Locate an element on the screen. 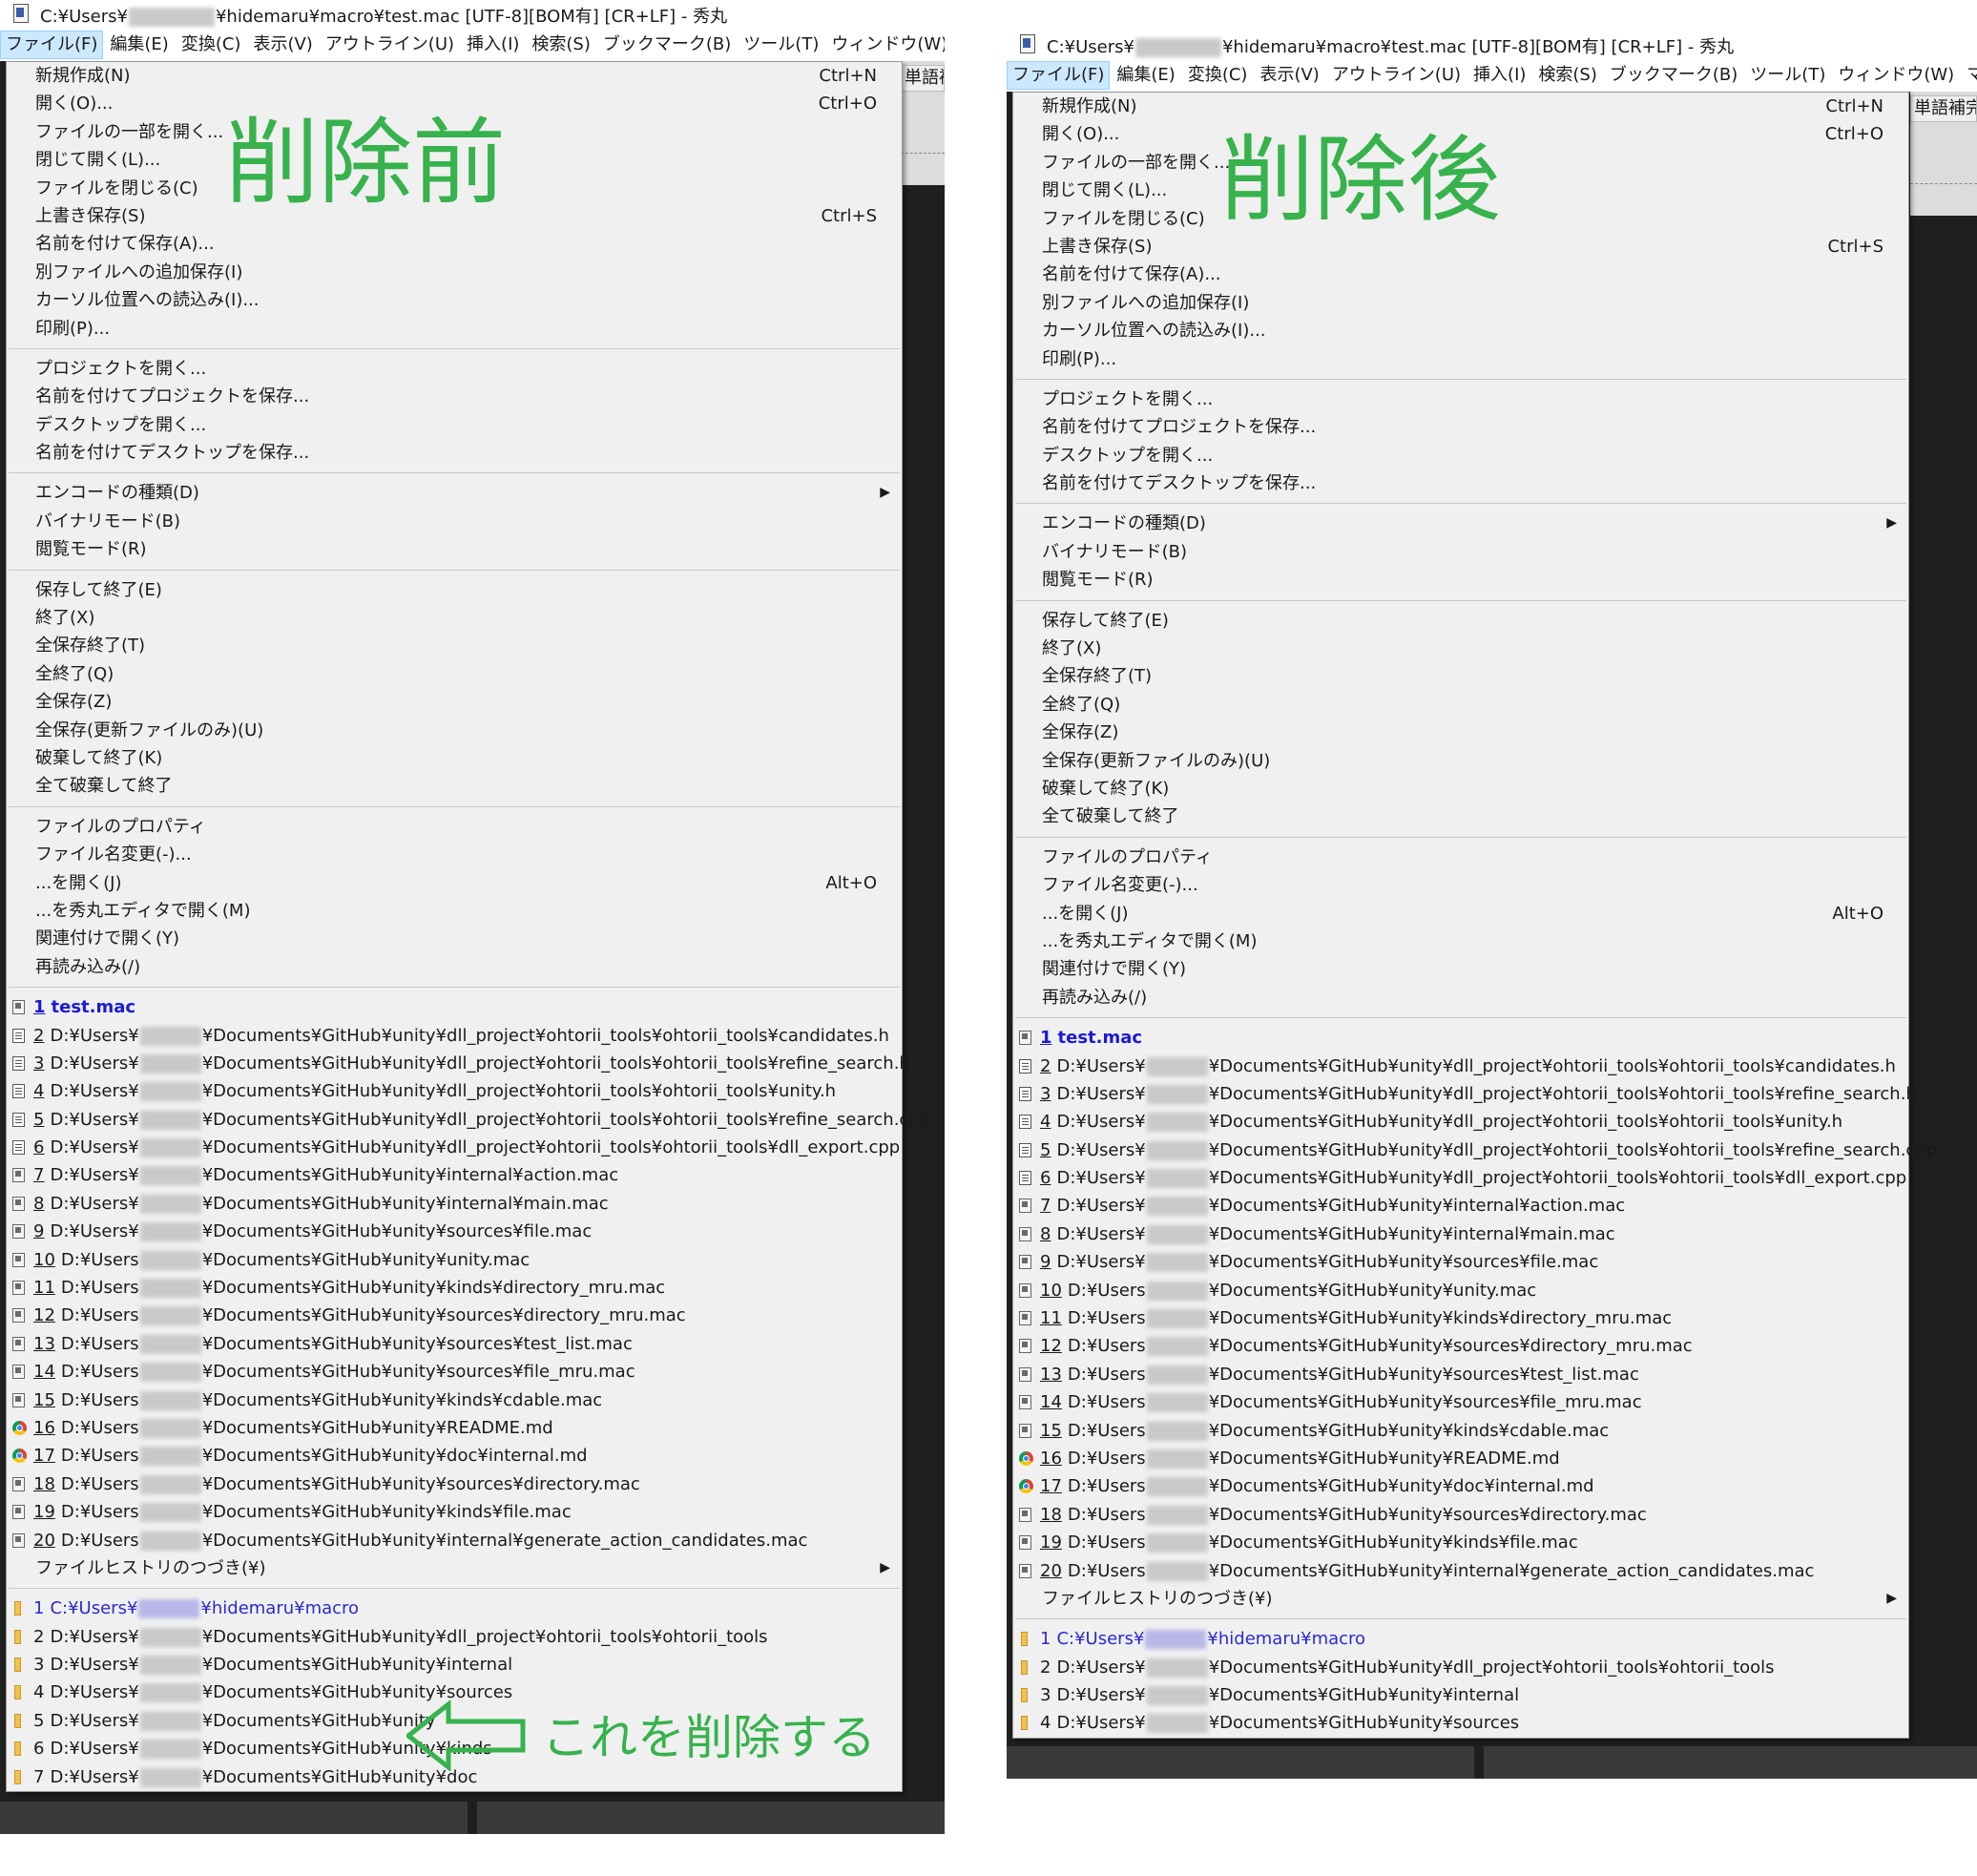 The image size is (1977, 1876). menubar-item-5: 挿入(I) is located at coordinates (493, 45).